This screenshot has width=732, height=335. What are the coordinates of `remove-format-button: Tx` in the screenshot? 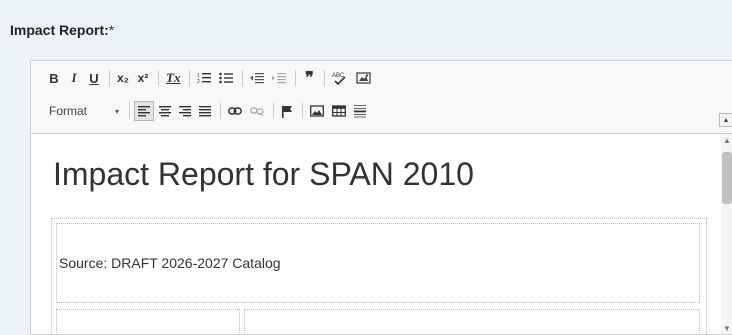 It's located at (173, 78).